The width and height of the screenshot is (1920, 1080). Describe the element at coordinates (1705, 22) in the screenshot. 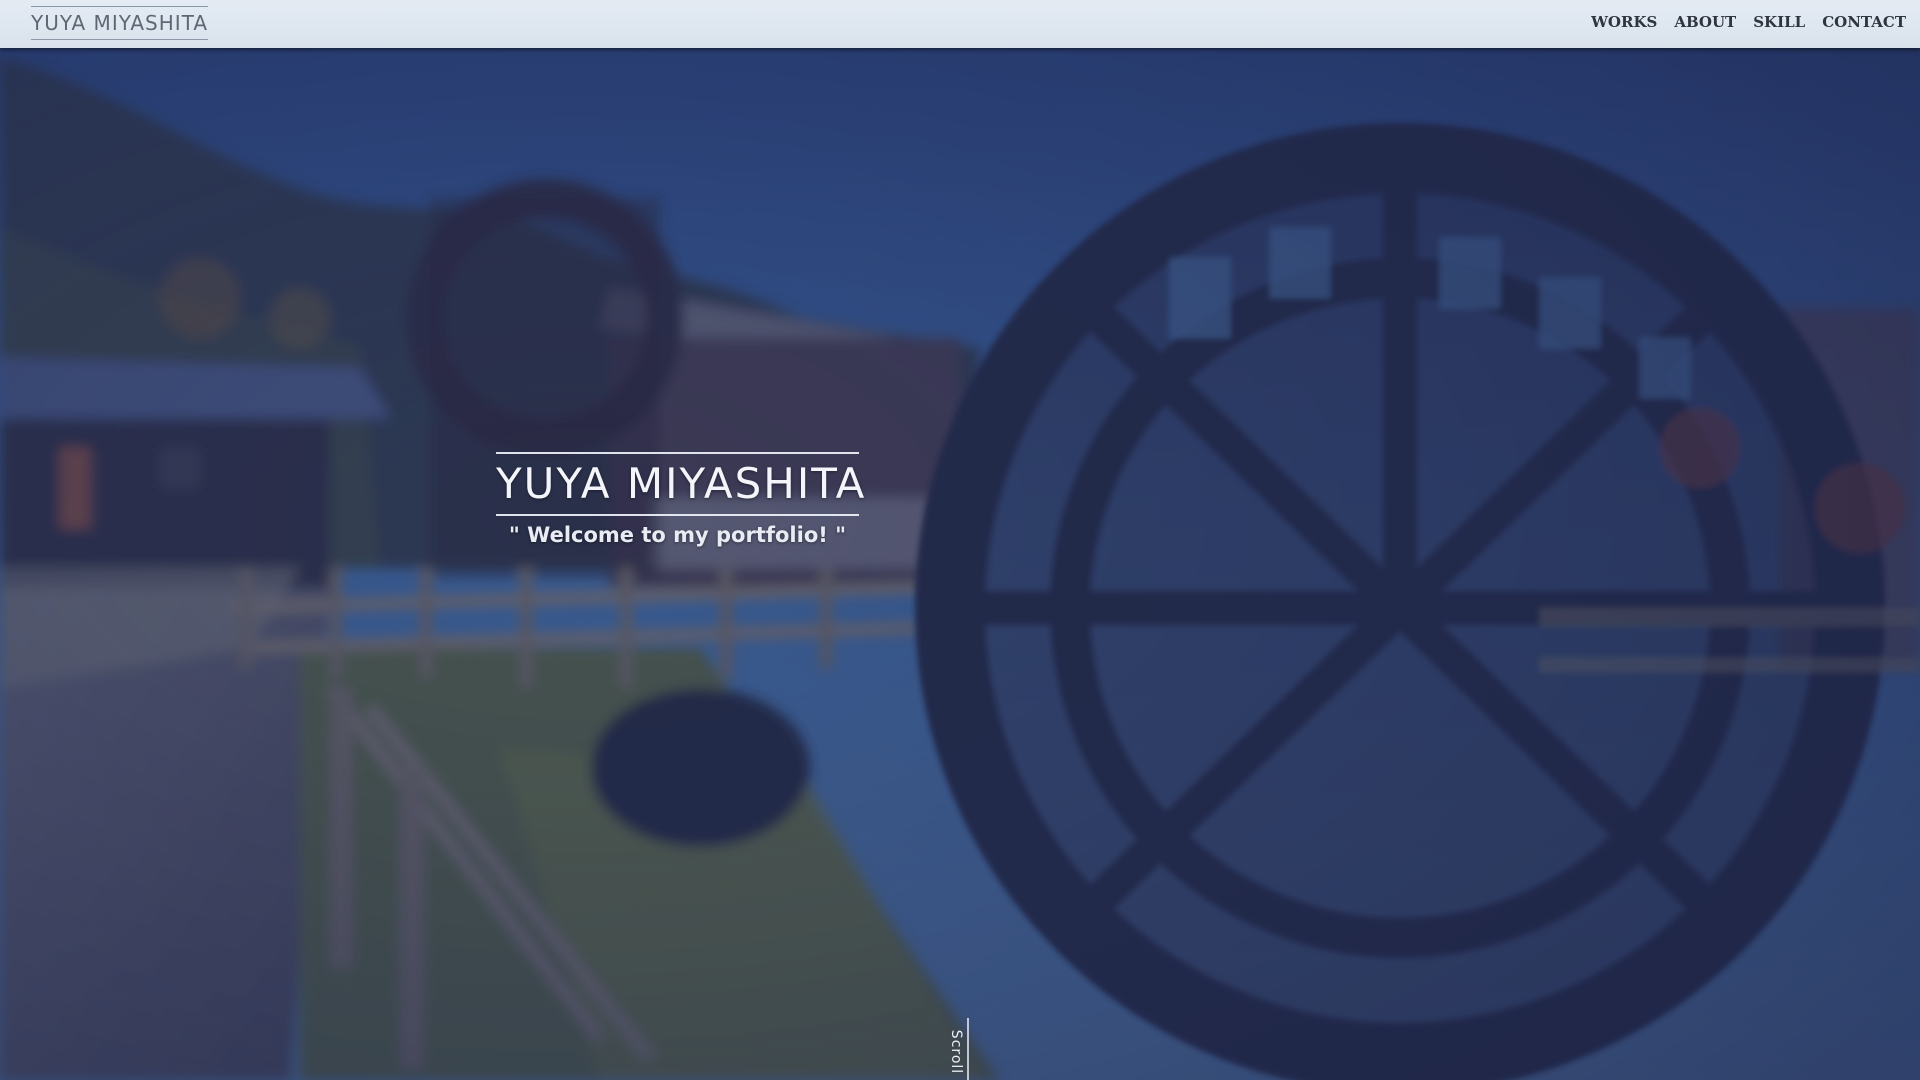

I see `nav-item-about: ABOUT` at that location.